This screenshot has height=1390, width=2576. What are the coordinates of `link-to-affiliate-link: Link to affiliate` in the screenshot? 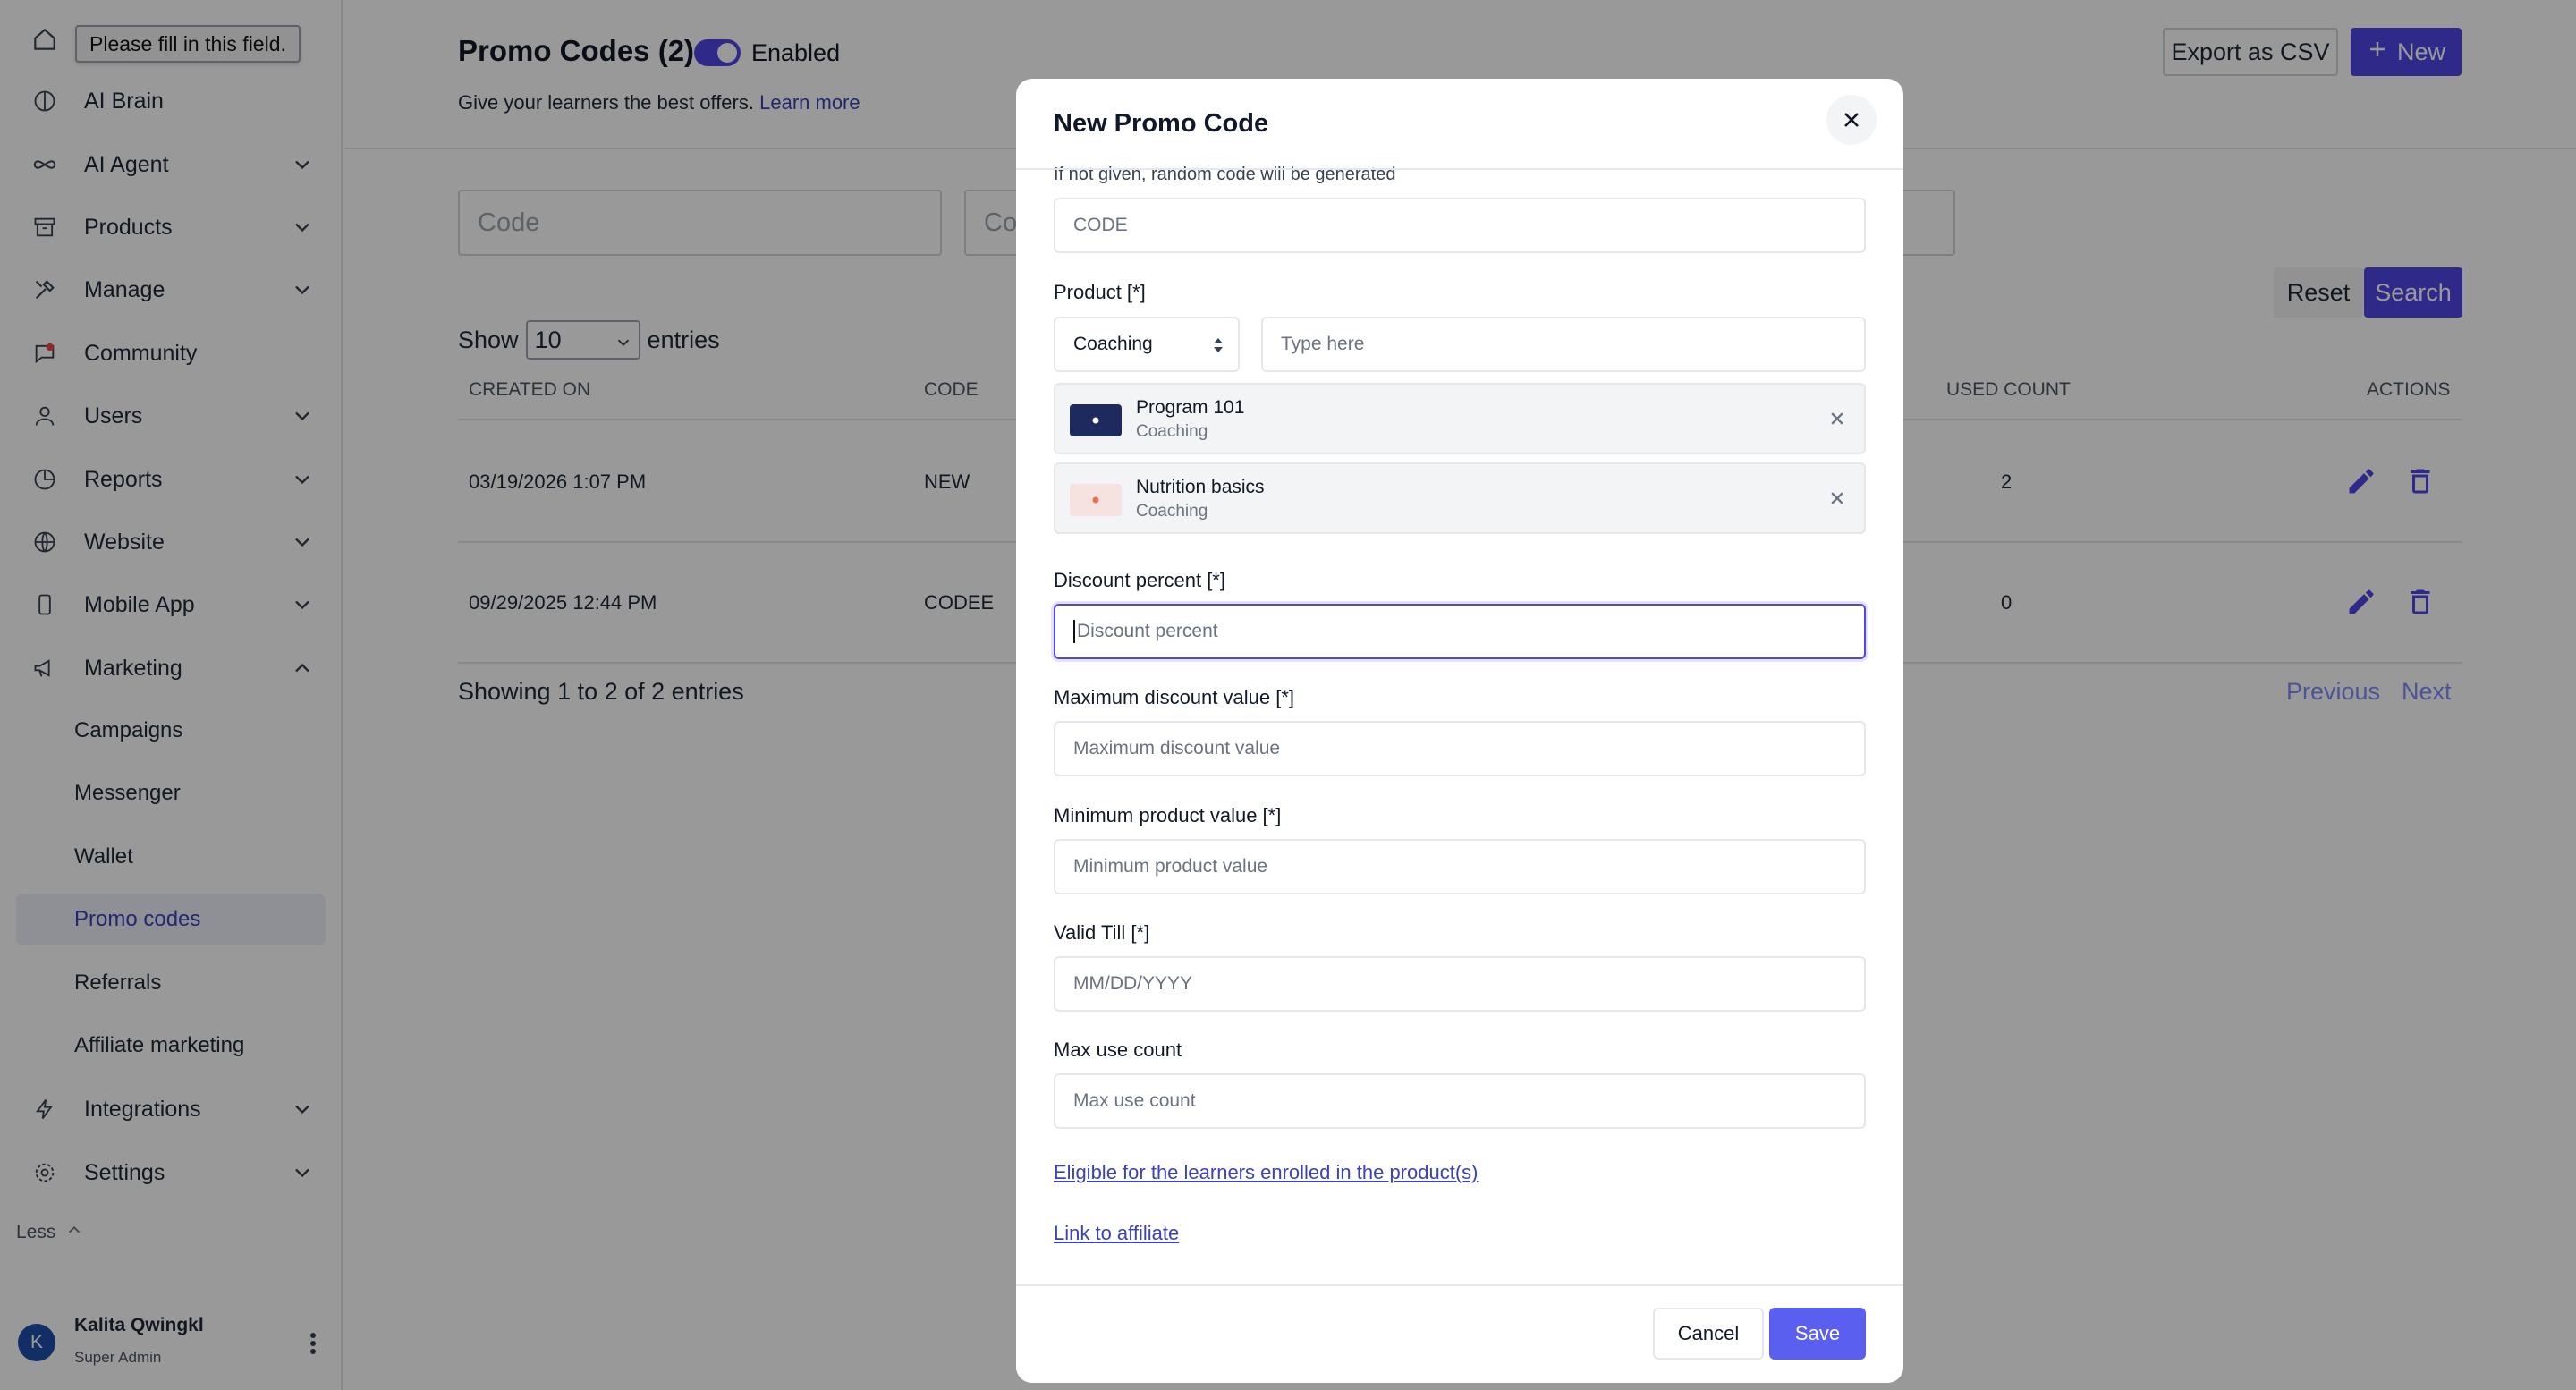 It's located at (1116, 1233).